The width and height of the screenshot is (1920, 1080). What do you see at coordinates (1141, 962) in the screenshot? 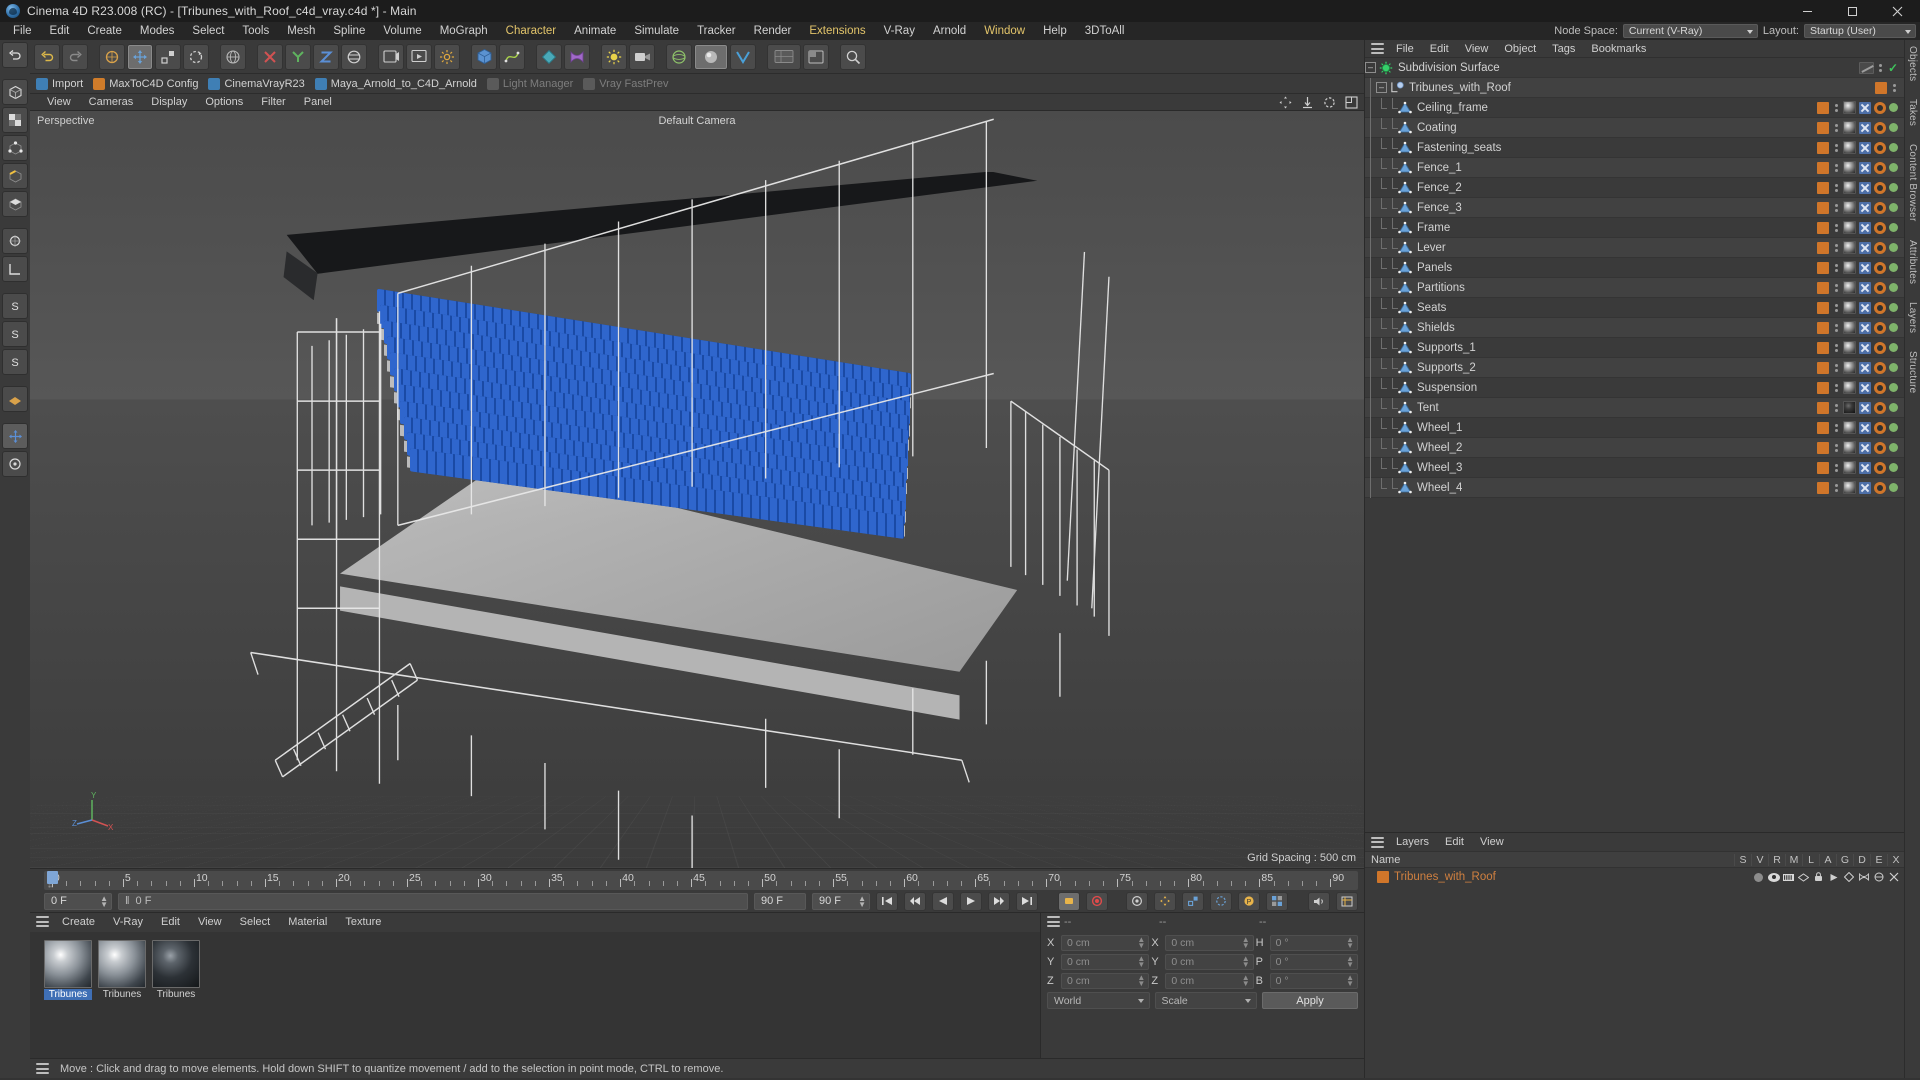
I see `coord-y-spinner-icon: ▲ ▼` at bounding box center [1141, 962].